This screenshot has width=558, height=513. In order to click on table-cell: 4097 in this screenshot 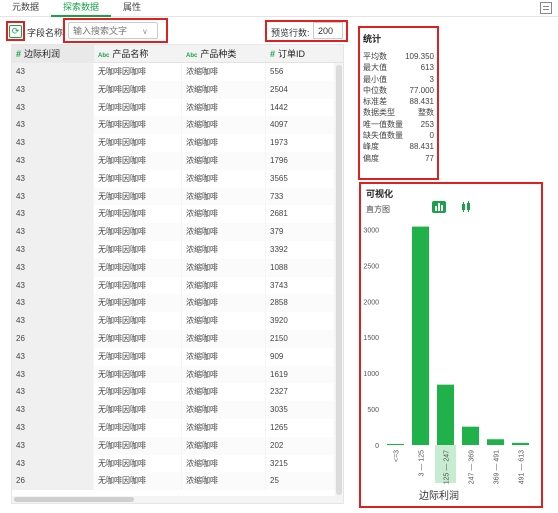, I will do `click(300, 125)`.